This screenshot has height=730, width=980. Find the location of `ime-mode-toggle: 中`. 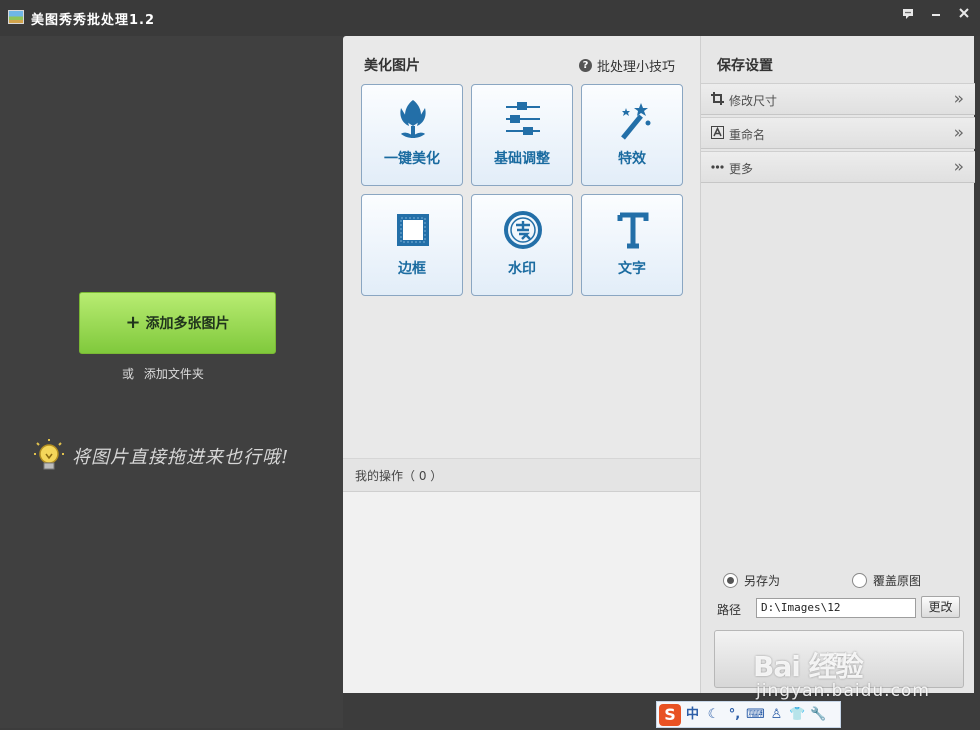

ime-mode-toggle: 中 is located at coordinates (692, 715).